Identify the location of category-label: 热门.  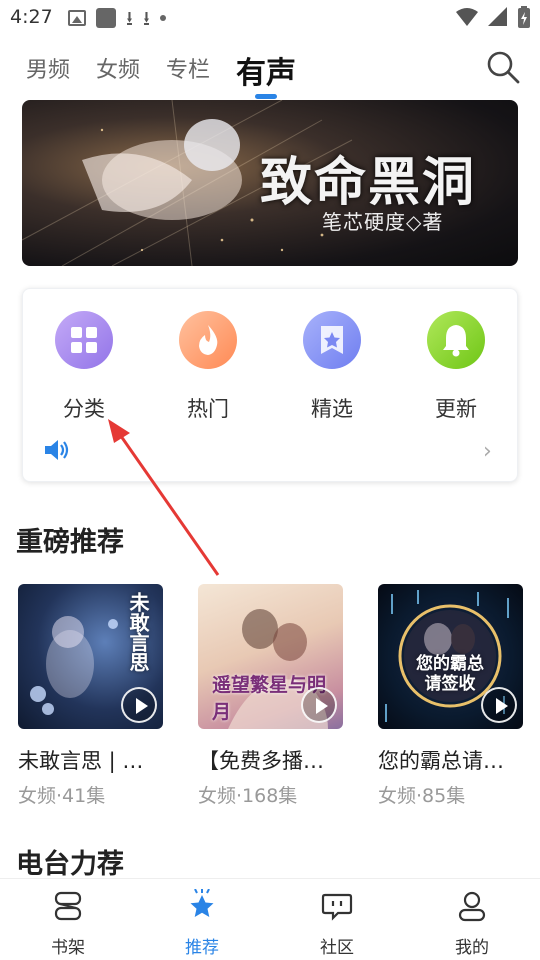
(208, 409).